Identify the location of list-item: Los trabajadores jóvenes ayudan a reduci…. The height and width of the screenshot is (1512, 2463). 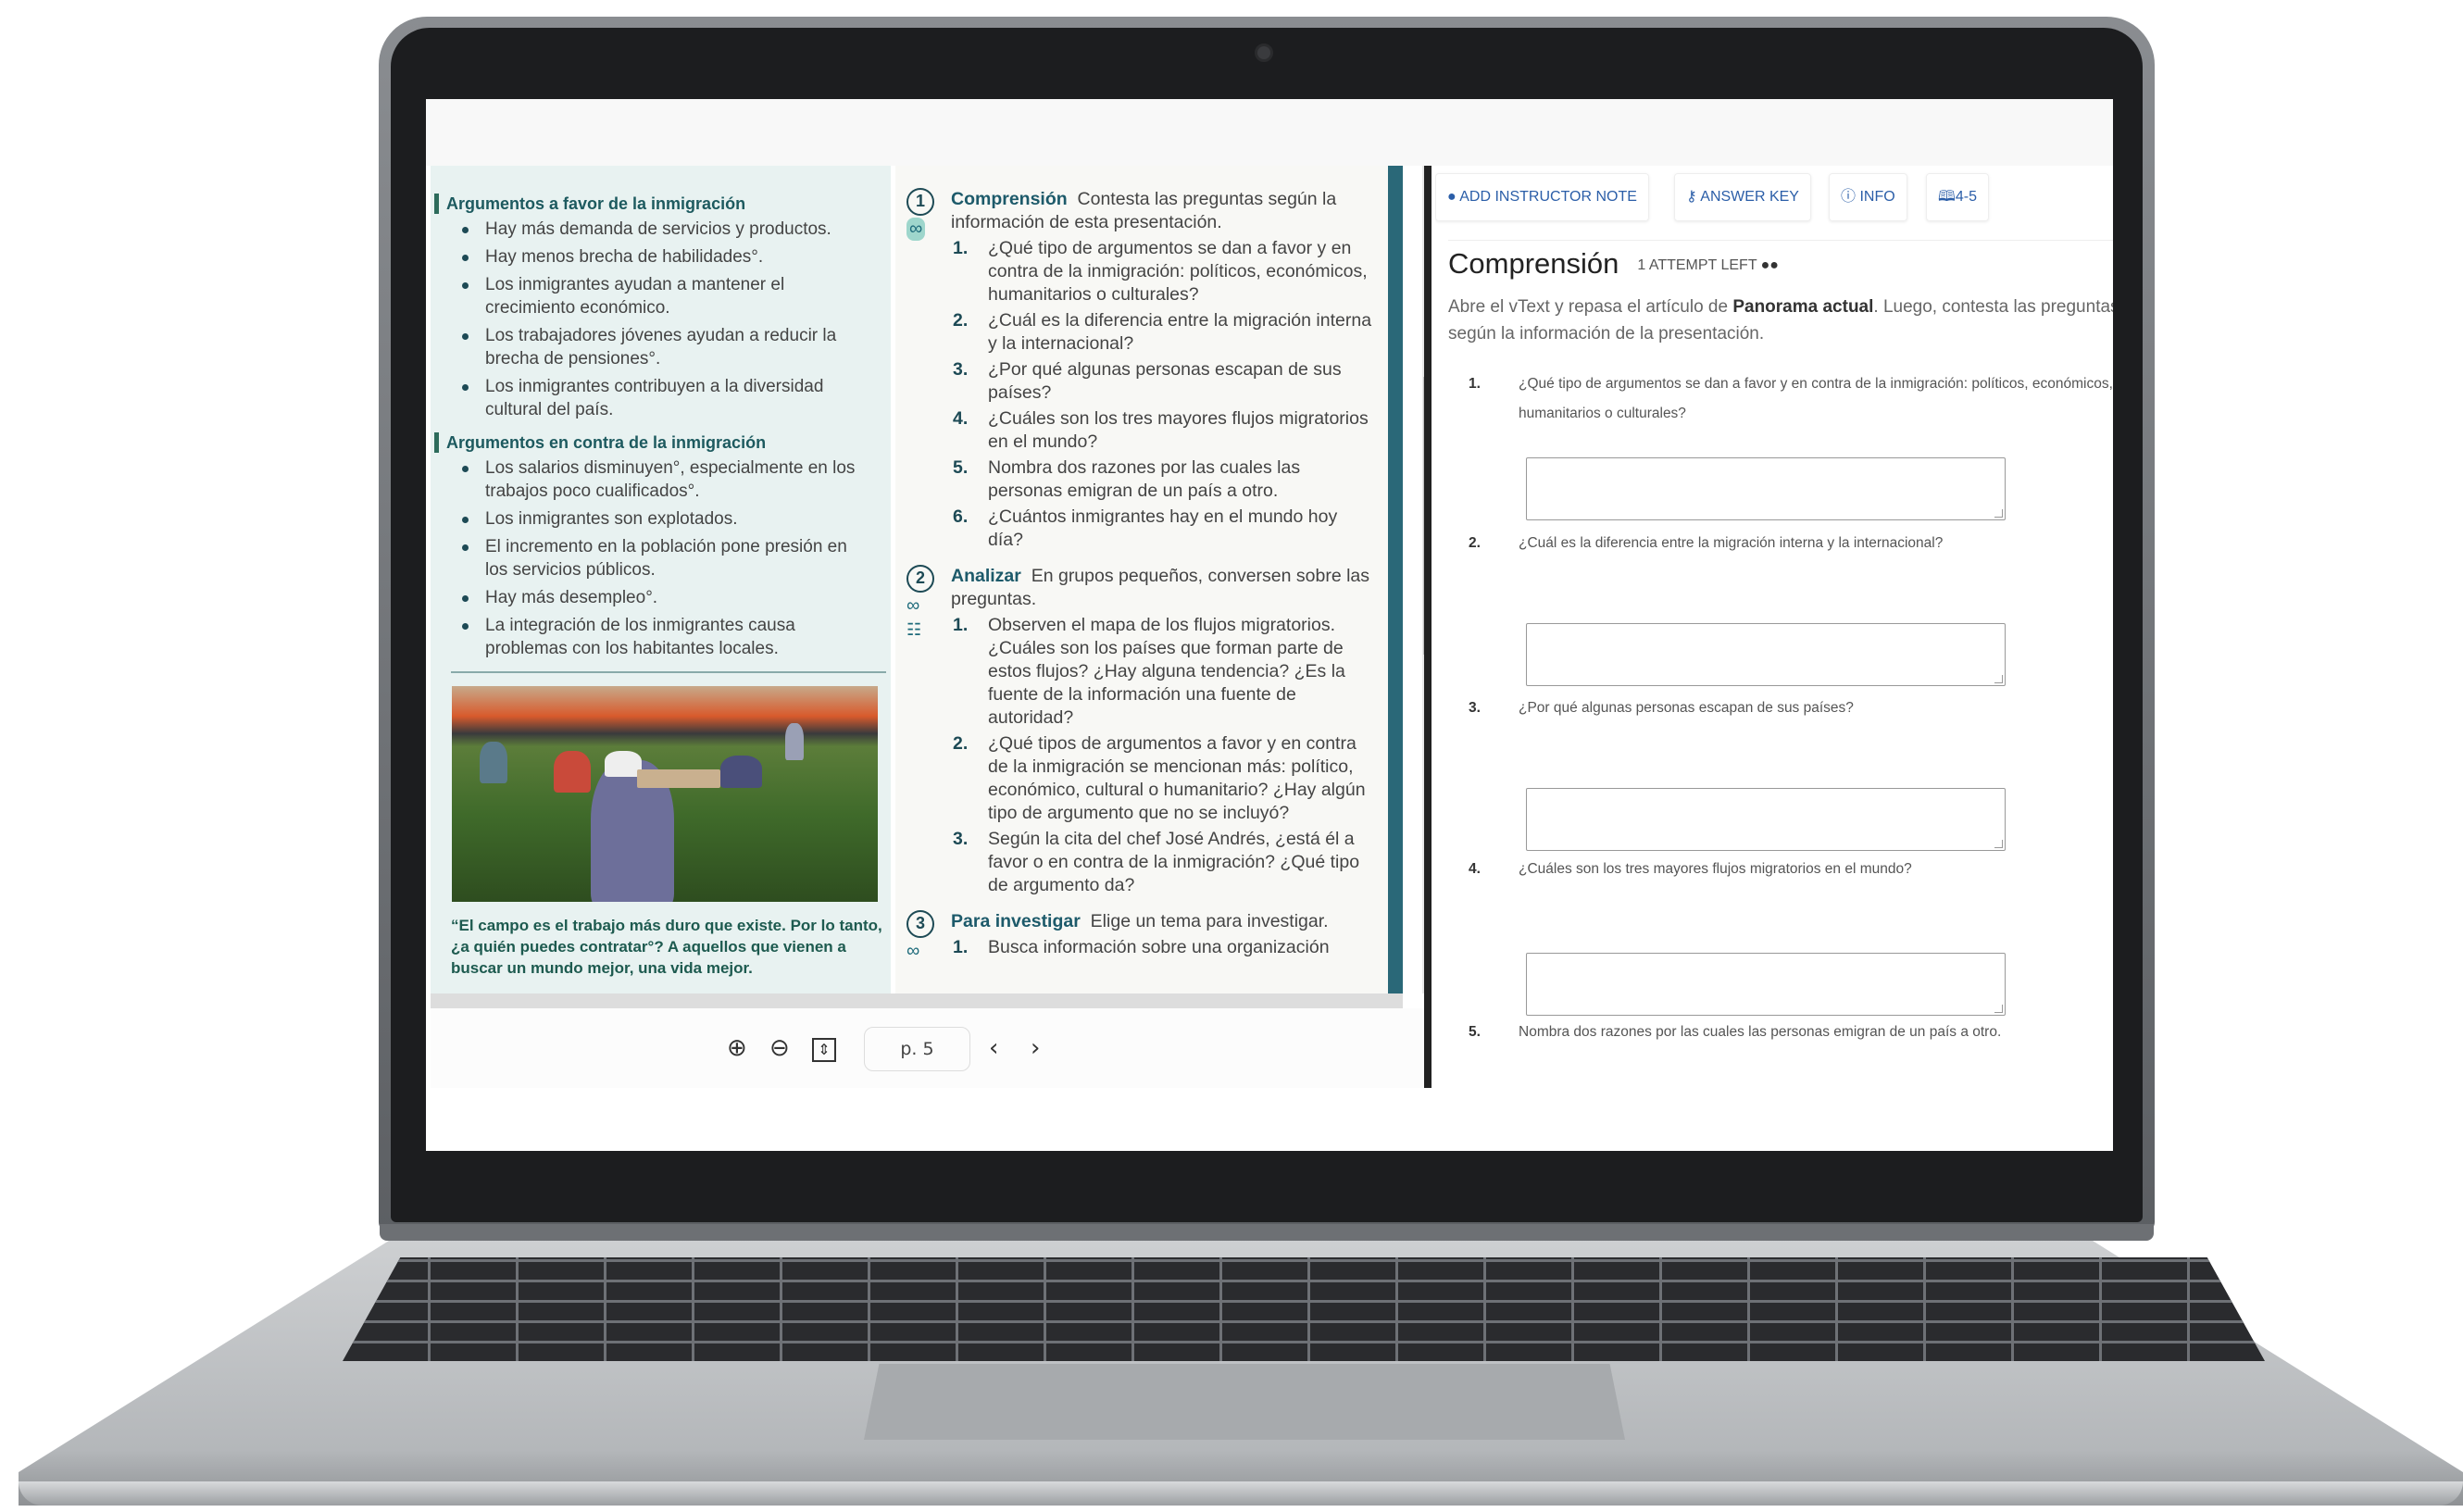
(661, 347).